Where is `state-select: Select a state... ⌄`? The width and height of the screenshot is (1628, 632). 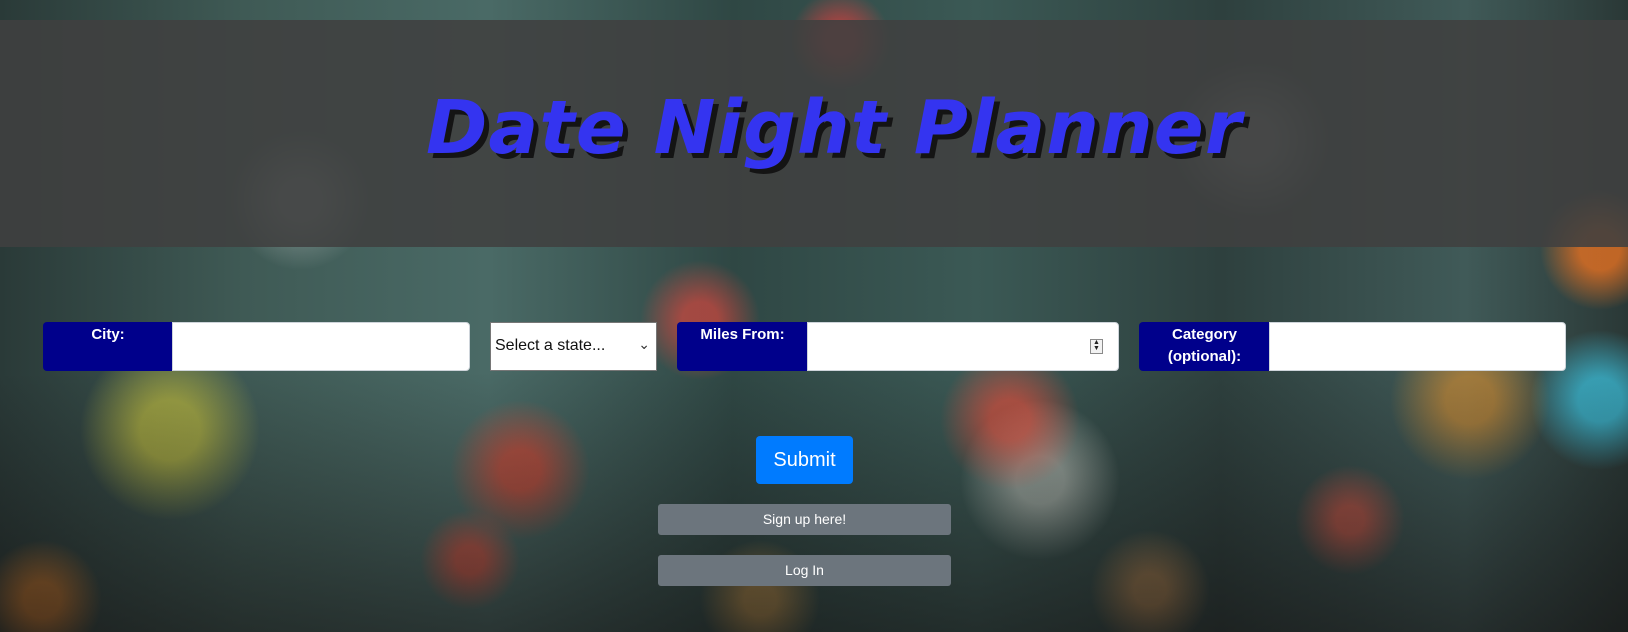
state-select: Select a state... ⌄ is located at coordinates (573, 346).